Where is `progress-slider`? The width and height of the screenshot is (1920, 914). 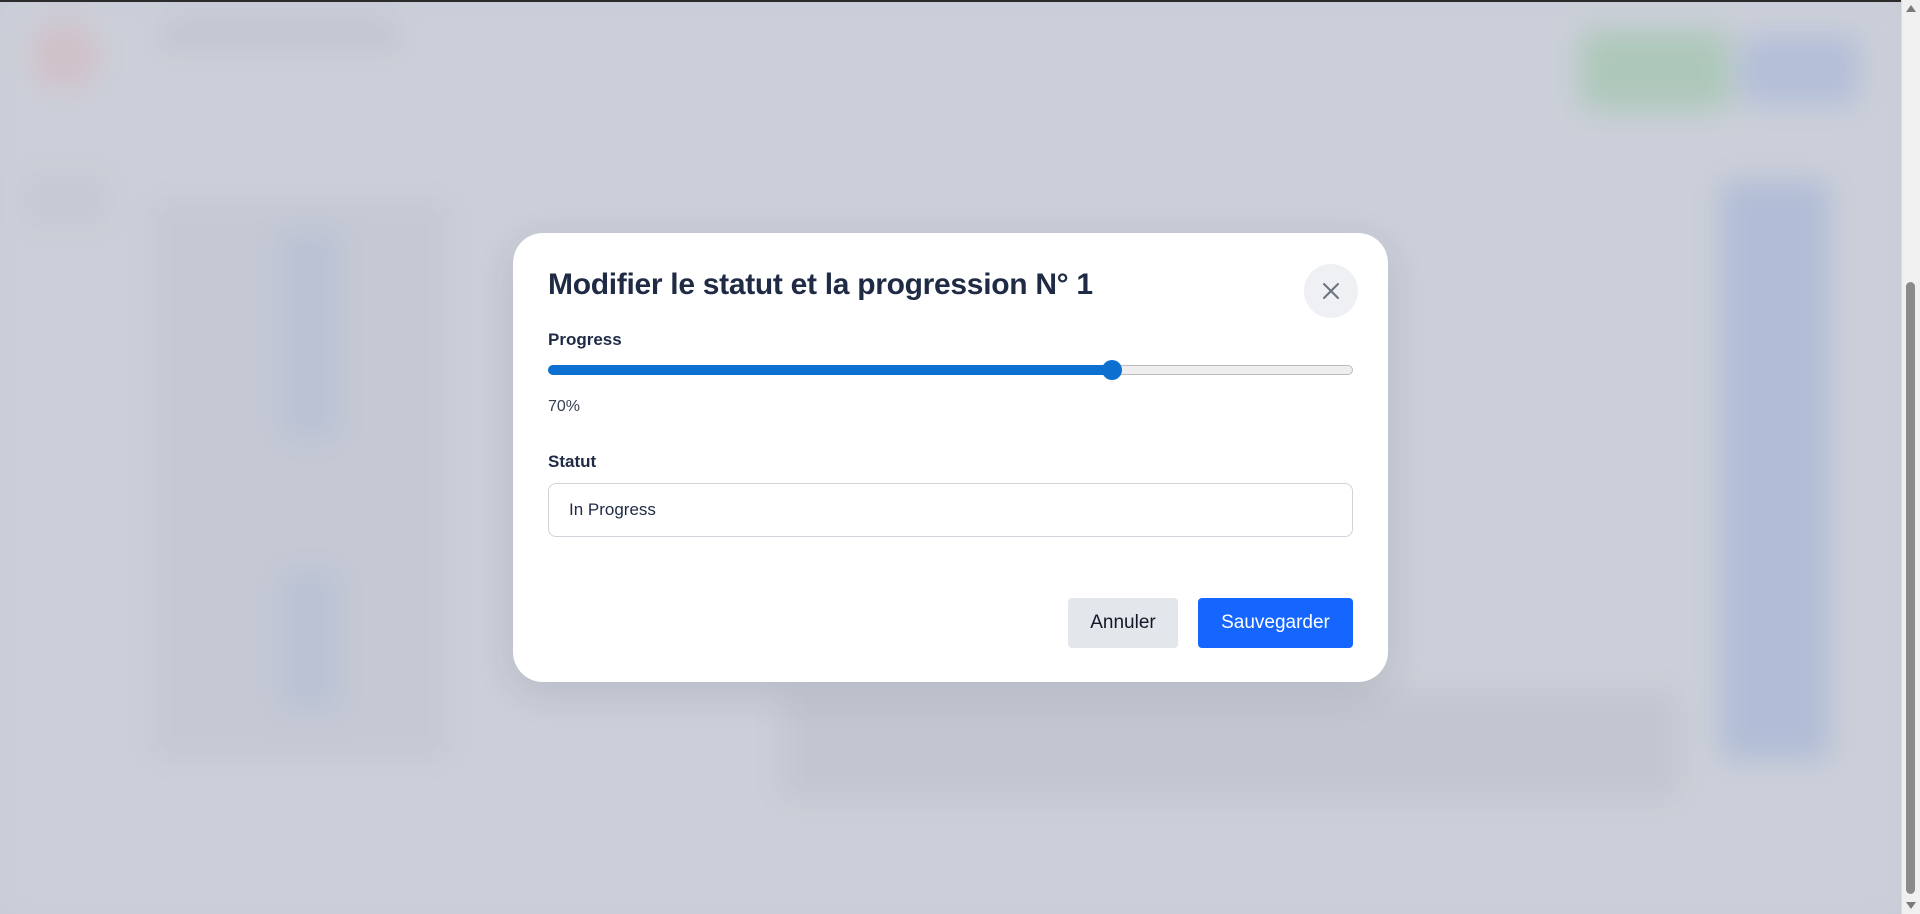 progress-slider is located at coordinates (950, 370).